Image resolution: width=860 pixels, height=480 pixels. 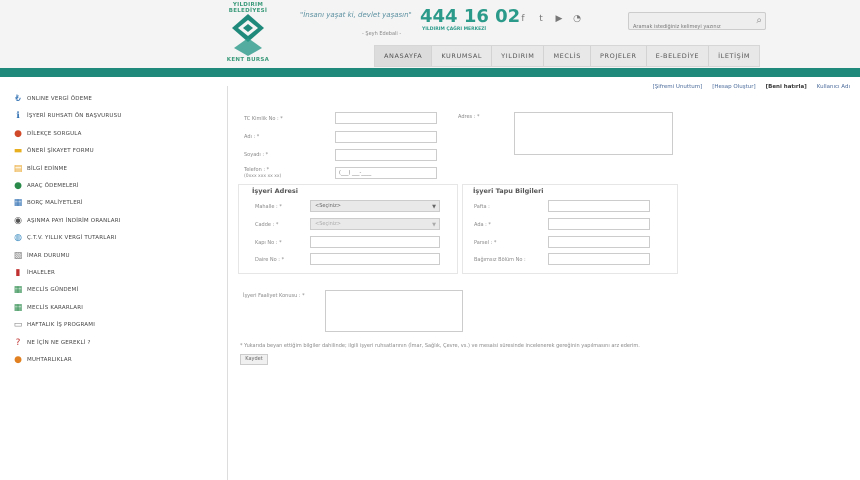 I want to click on sidebar-item: ● ARAÇ ÖDEMELERİ, so click(x=45, y=186).